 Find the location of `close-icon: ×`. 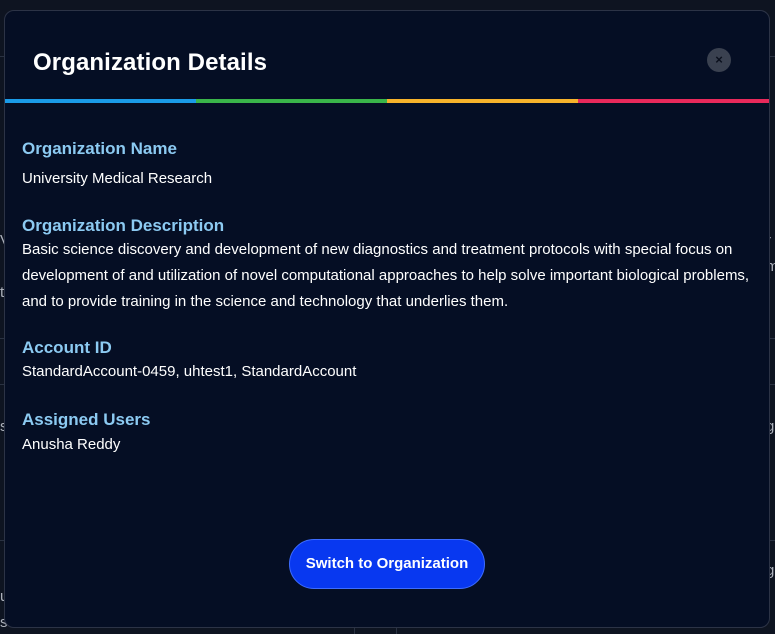

close-icon: × is located at coordinates (719, 60).